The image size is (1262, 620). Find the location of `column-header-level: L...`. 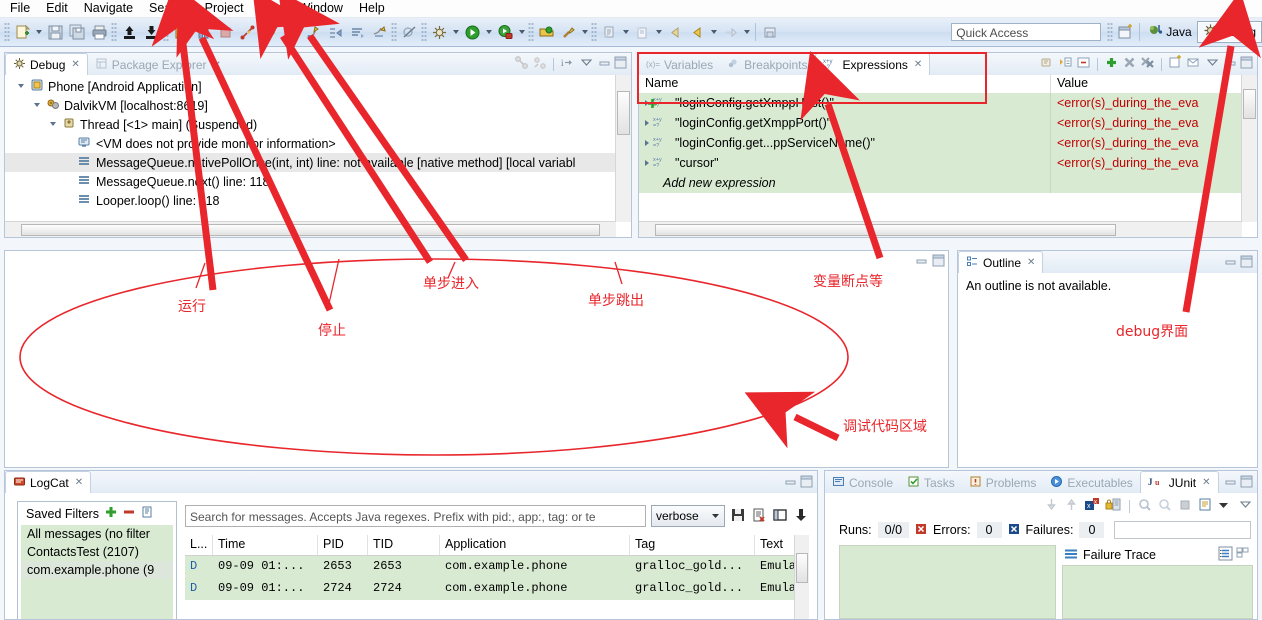

column-header-level: L... is located at coordinates (199, 545).